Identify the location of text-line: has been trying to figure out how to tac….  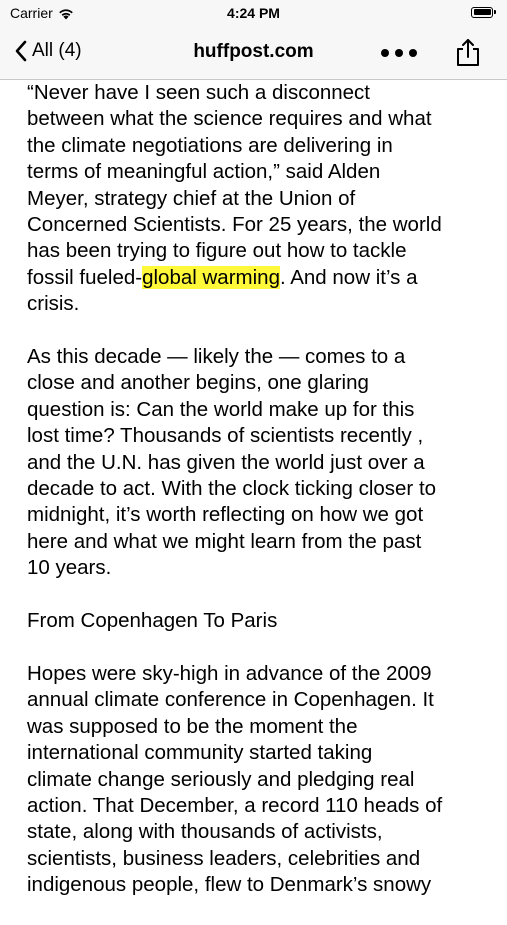
(217, 251).